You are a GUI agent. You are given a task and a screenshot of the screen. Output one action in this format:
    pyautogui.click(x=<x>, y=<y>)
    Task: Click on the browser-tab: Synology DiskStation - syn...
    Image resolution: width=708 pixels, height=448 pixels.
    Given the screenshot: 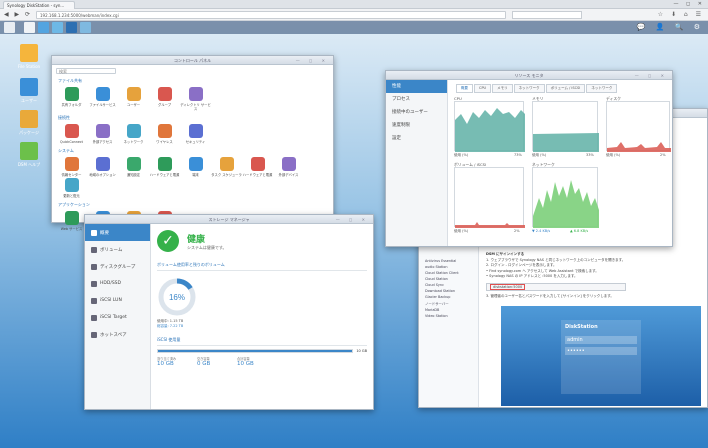 What is the action you would take?
    pyautogui.click(x=39, y=5)
    